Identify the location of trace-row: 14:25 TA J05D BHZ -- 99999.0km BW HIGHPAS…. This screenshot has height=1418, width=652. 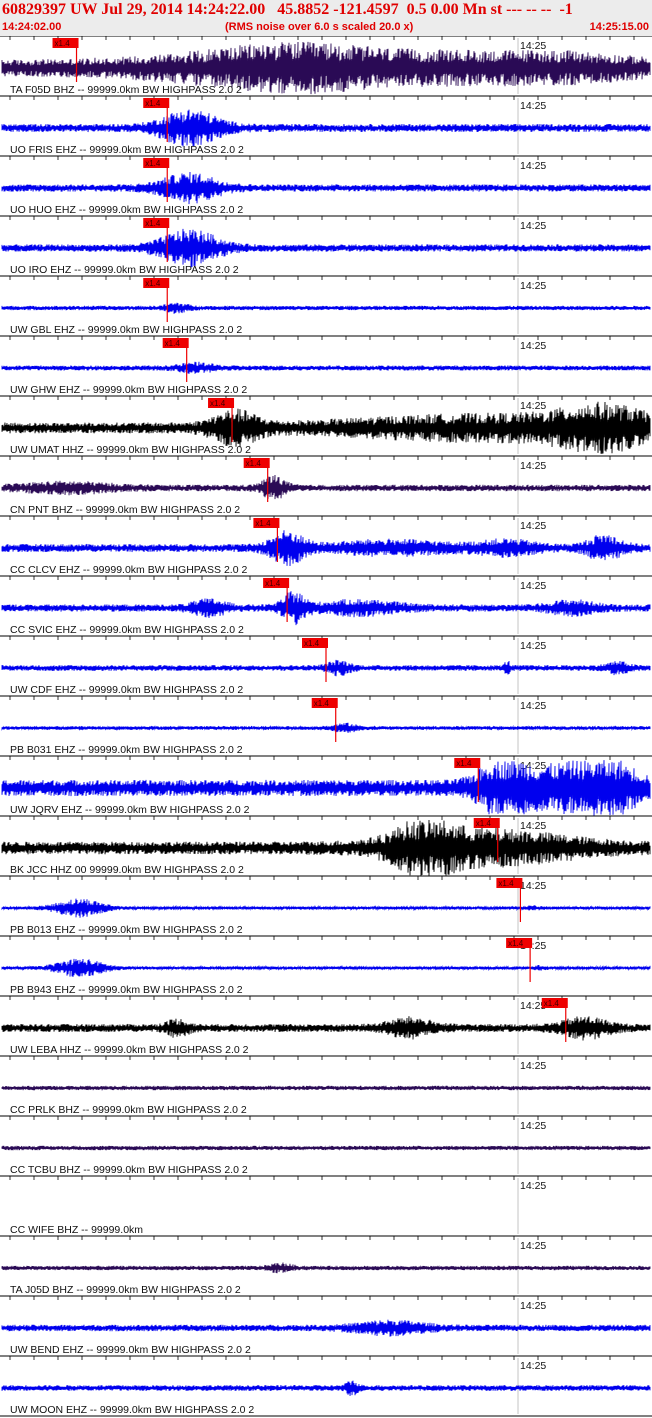
(326, 1265).